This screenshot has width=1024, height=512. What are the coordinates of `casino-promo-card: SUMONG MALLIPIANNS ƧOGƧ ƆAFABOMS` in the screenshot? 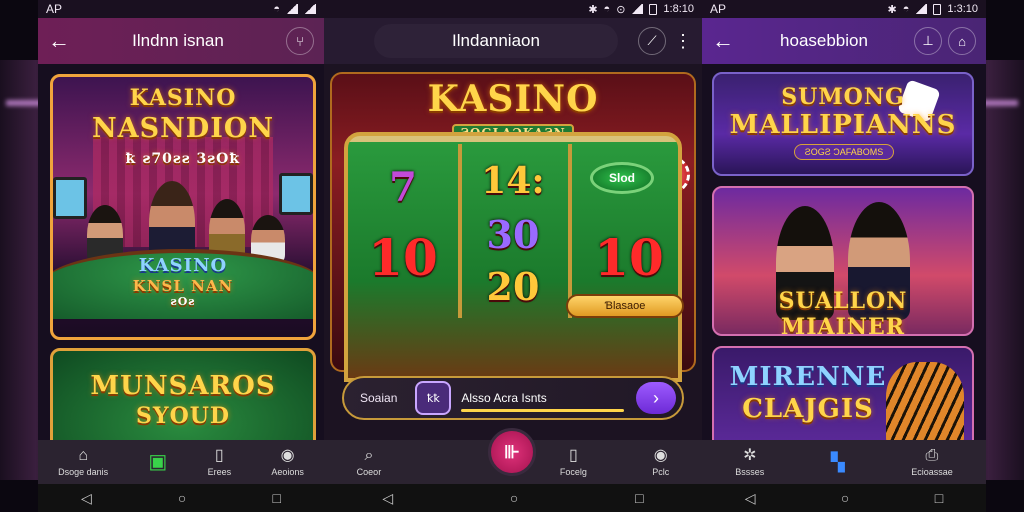 It's located at (843, 124).